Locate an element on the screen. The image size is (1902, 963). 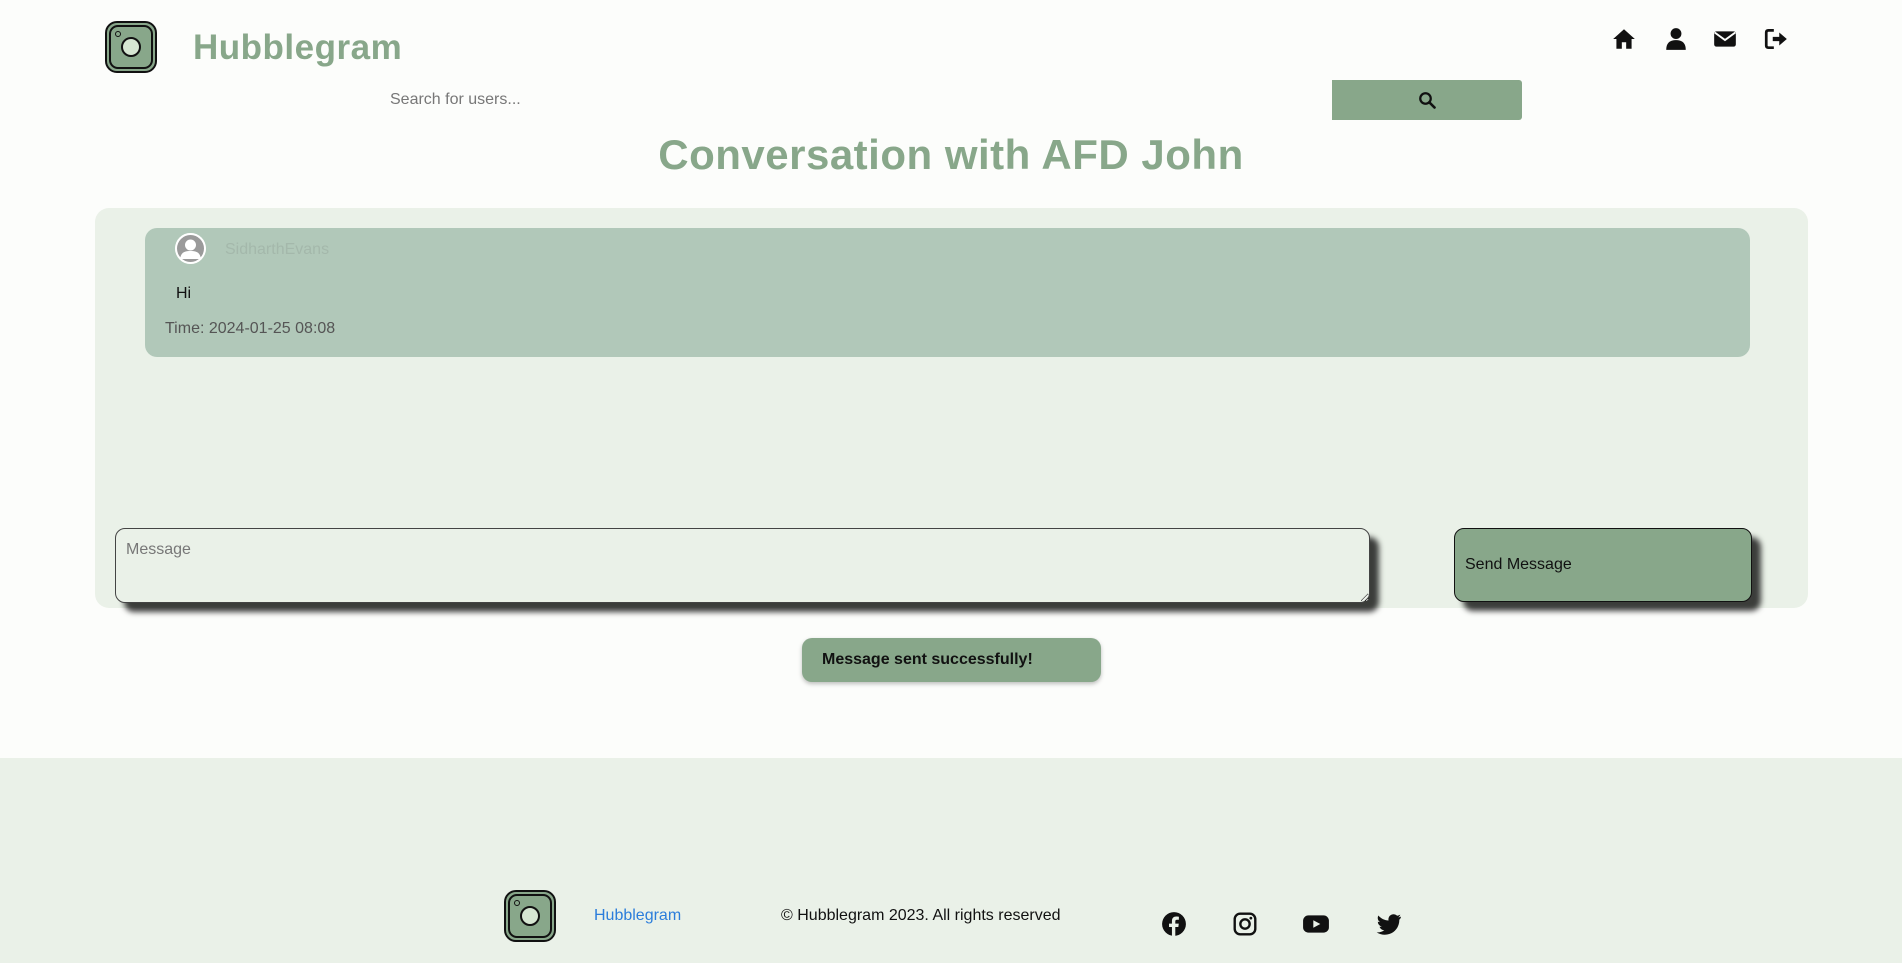
envelope-icon is located at coordinates (1725, 39).